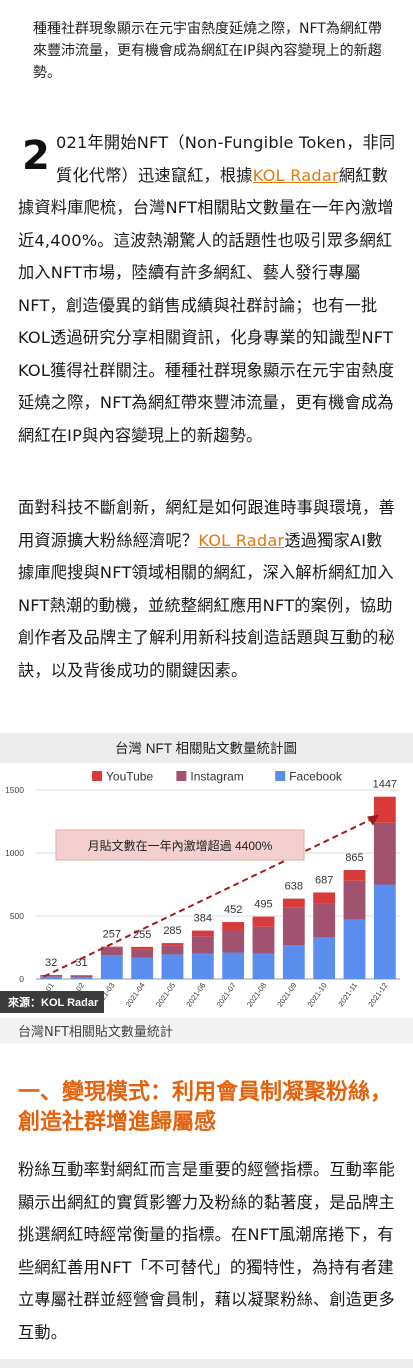 The height and width of the screenshot is (1368, 413). I want to click on data-label-total: 257, so click(112, 935).